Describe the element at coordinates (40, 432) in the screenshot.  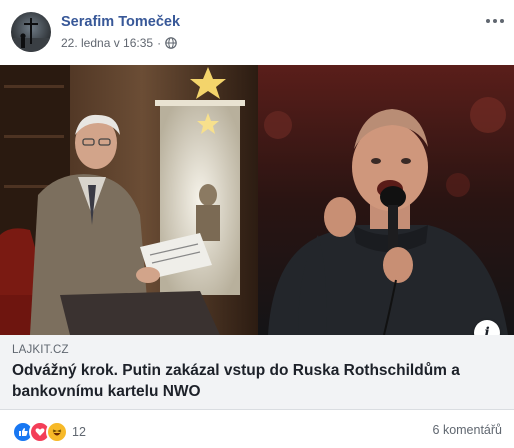
I see `heart-glyph` at that location.